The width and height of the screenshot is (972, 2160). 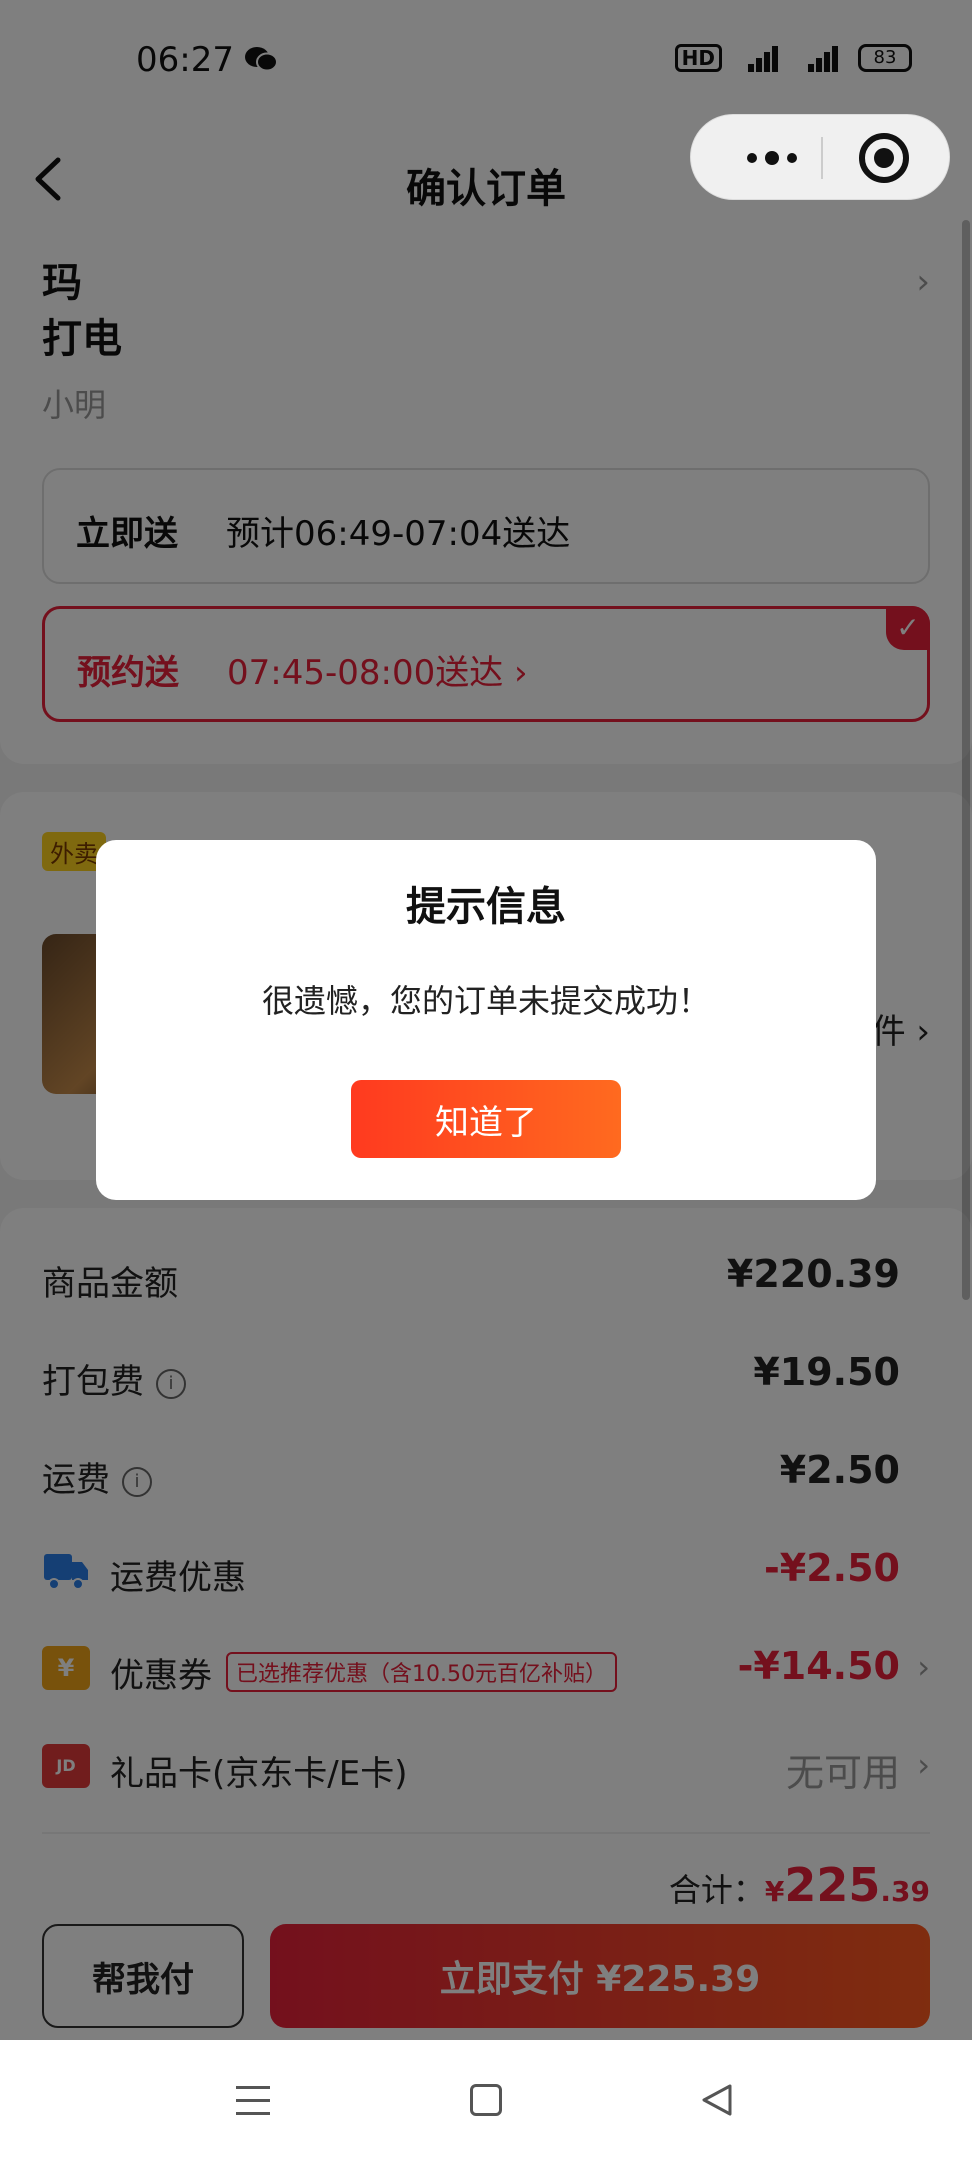 What do you see at coordinates (884, 158) in the screenshot?
I see `target-icon` at bounding box center [884, 158].